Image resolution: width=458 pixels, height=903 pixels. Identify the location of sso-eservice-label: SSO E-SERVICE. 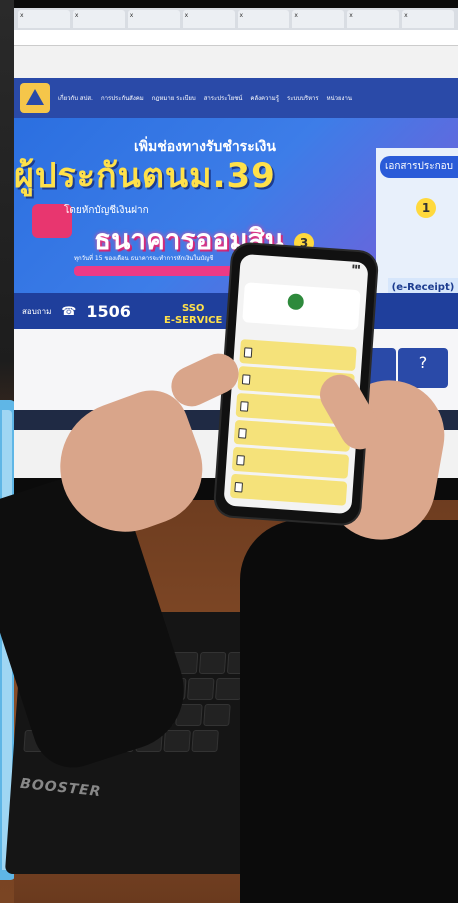
(193, 315).